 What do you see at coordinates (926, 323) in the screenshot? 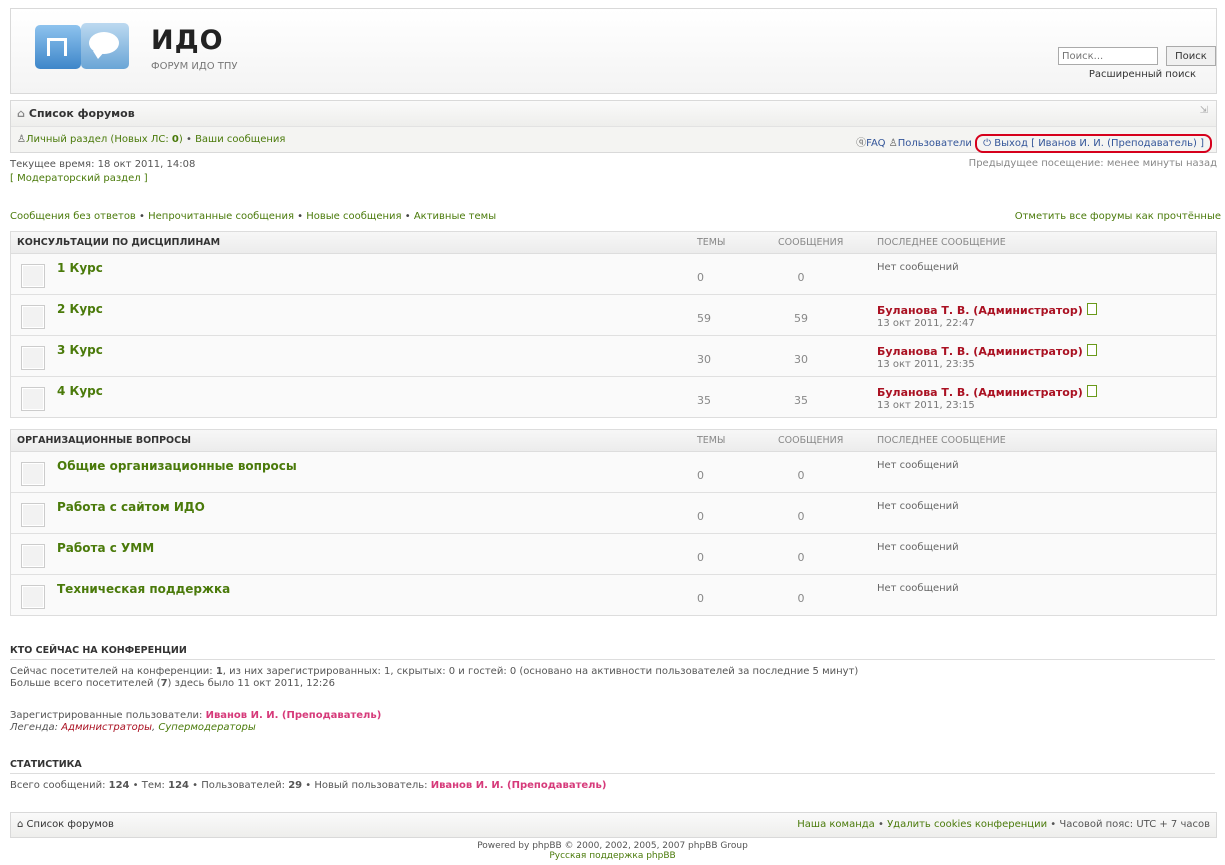
I see `last-post-date: 13 окт 2011, 22:47` at bounding box center [926, 323].